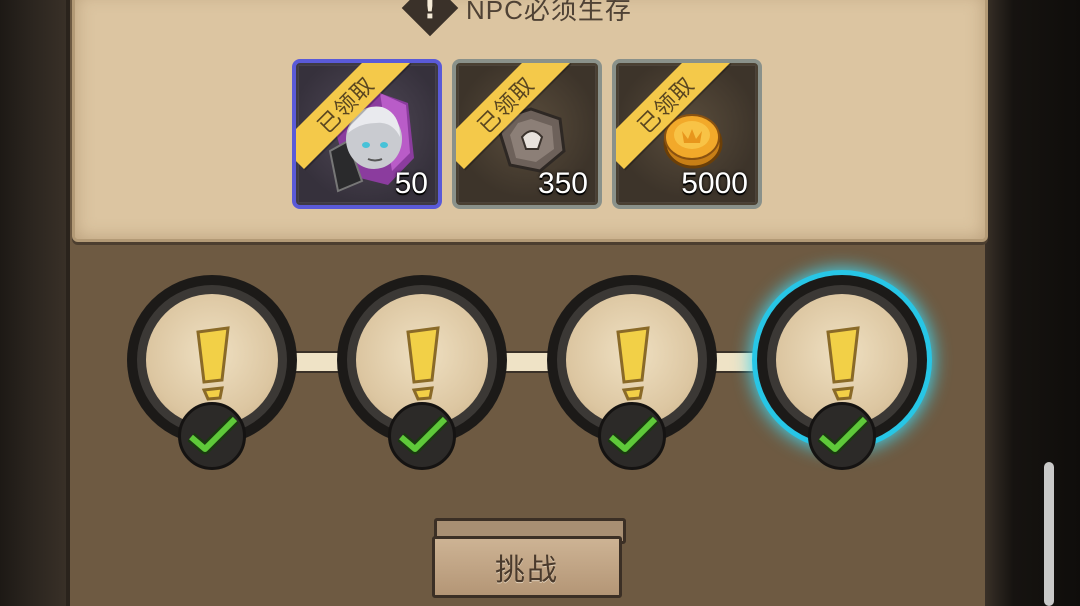 The width and height of the screenshot is (1080, 606). I want to click on stage-connector, so click(530, 362).